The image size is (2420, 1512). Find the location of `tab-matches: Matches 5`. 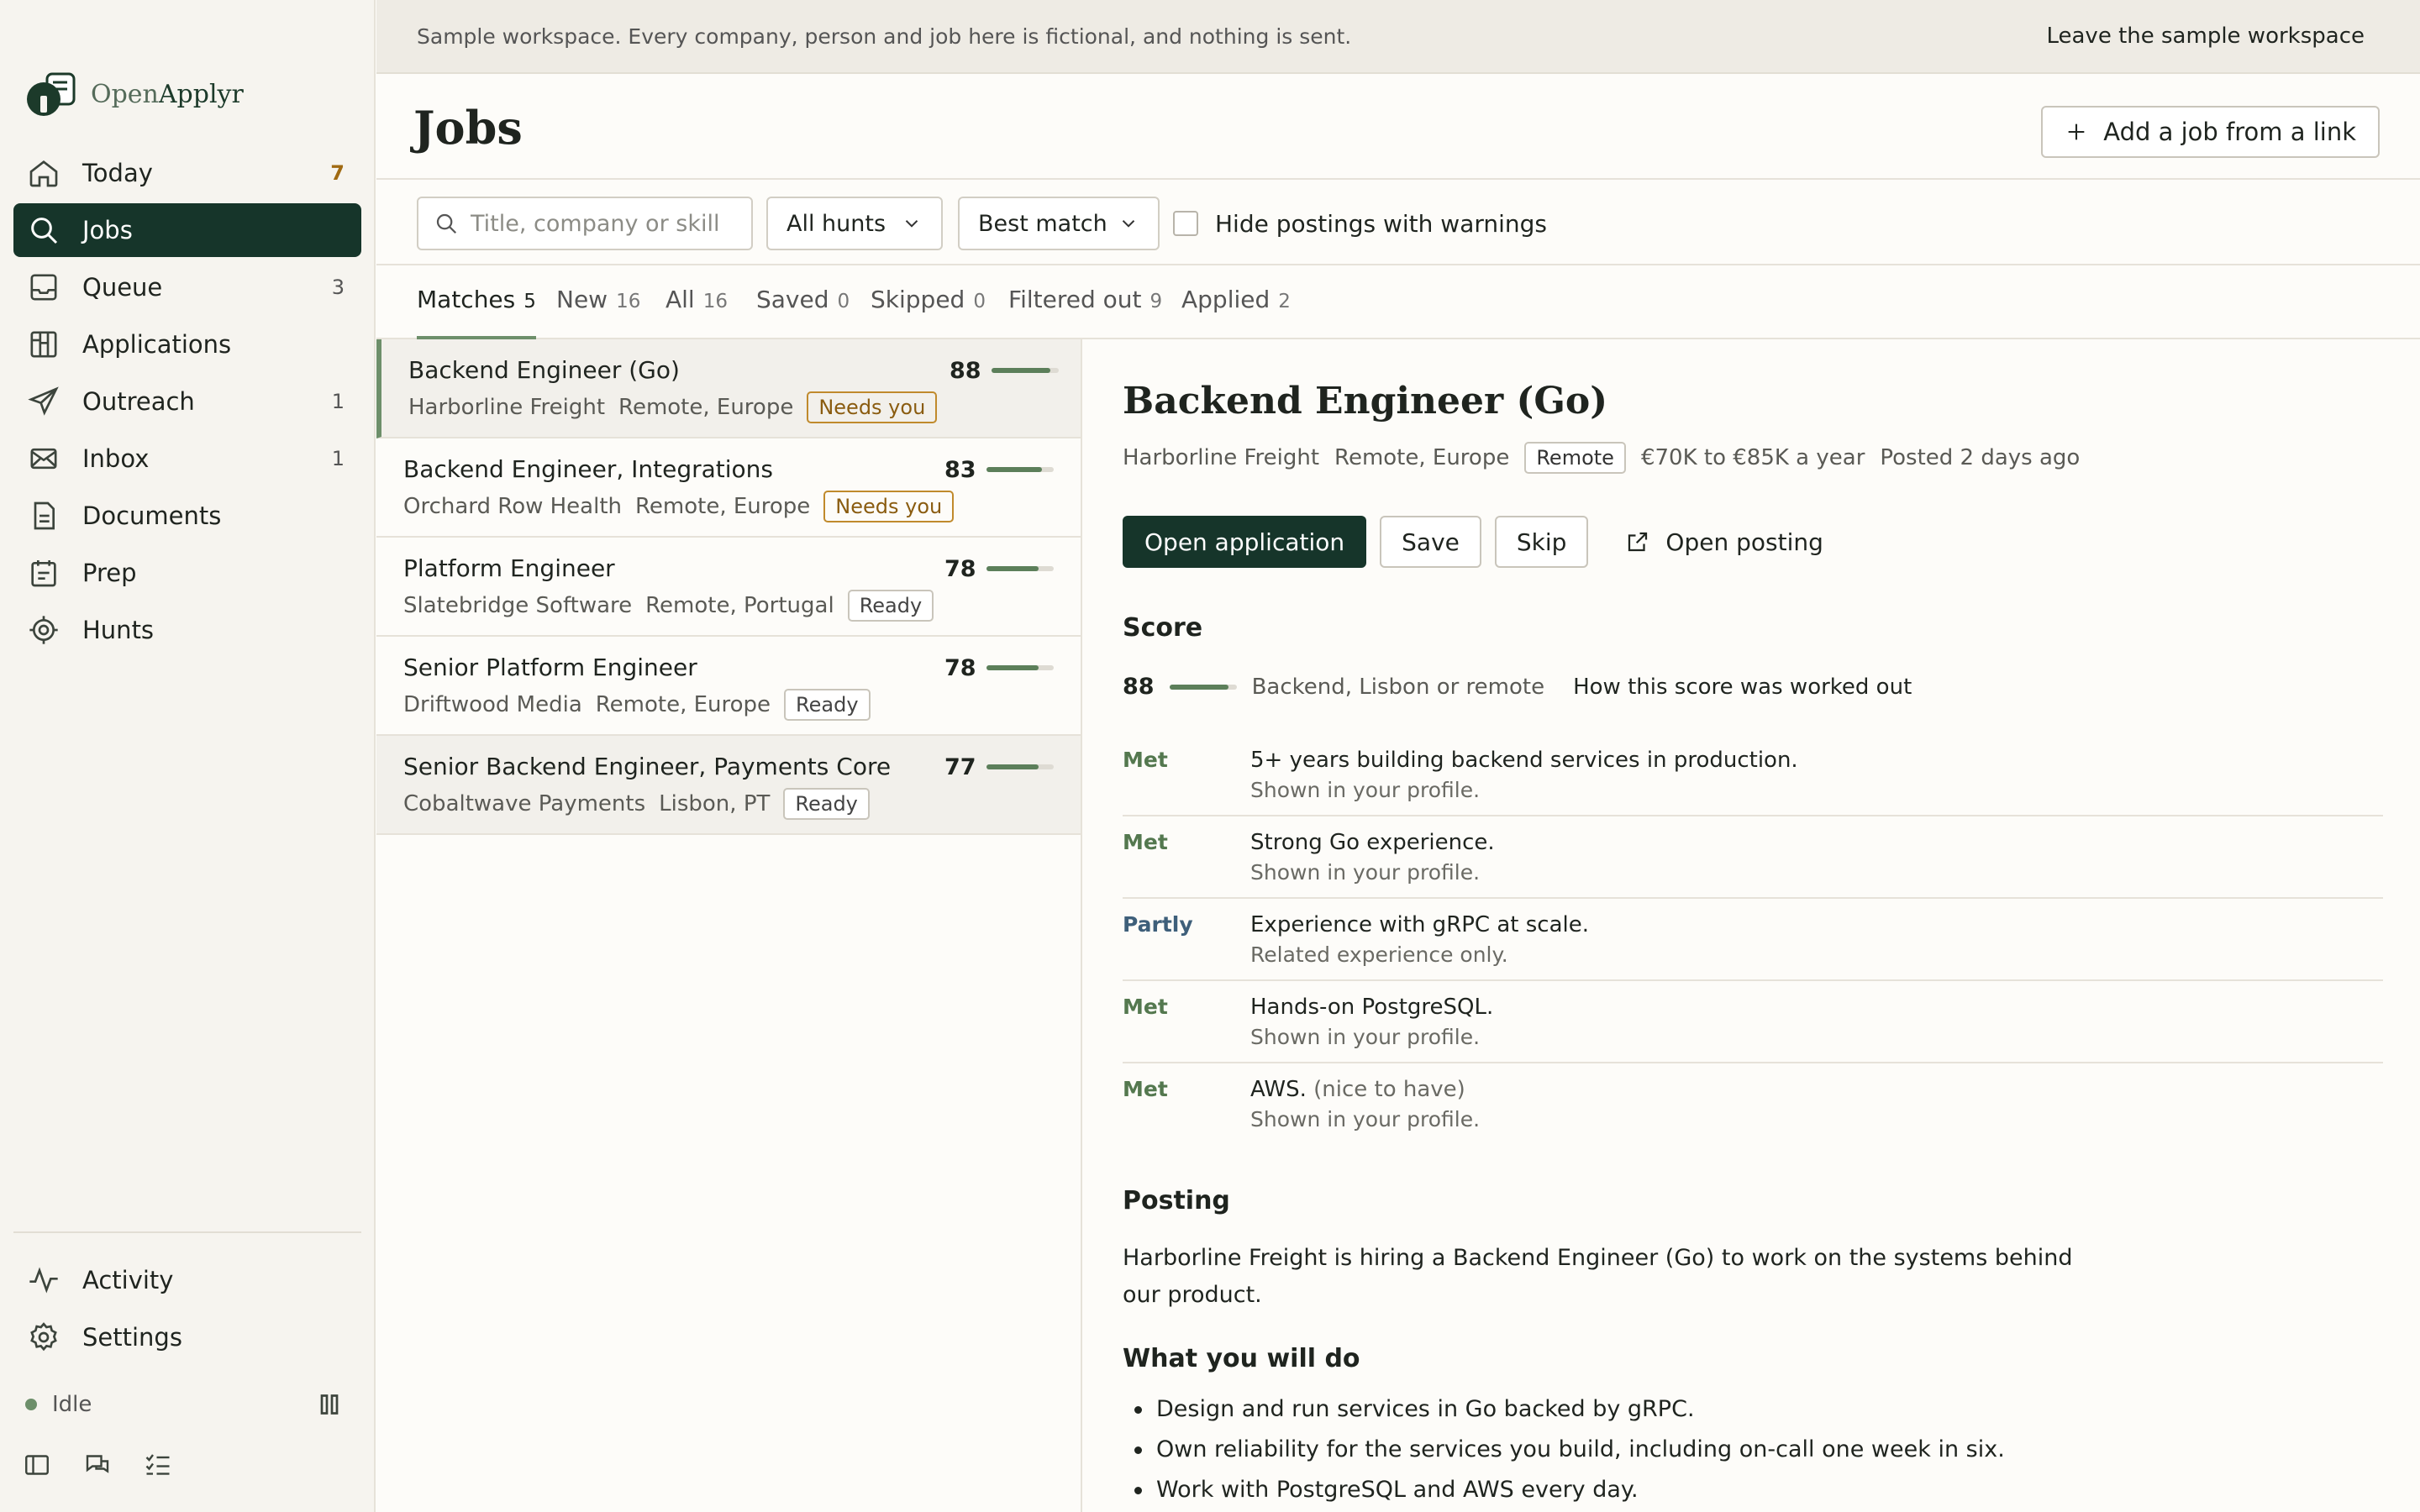

tab-matches: Matches 5 is located at coordinates (477, 312).